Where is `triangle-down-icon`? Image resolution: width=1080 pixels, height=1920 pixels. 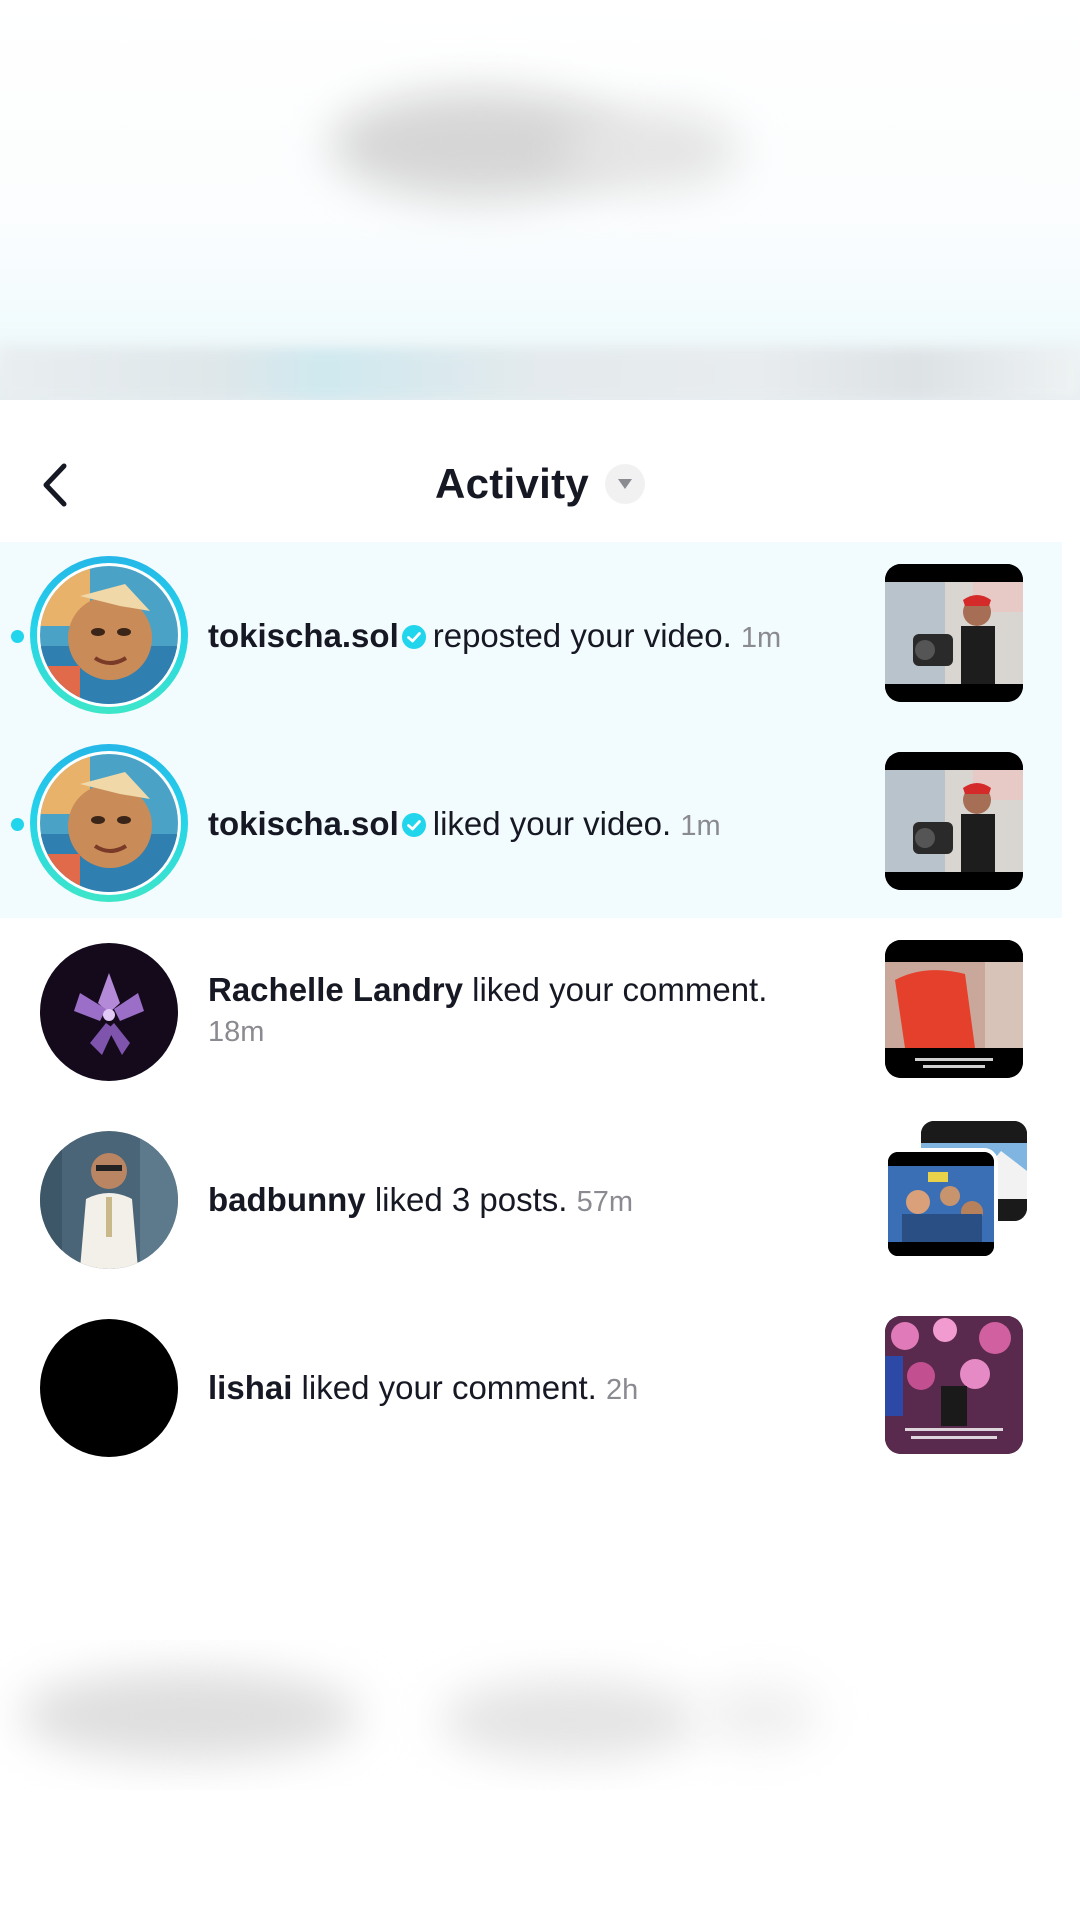 triangle-down-icon is located at coordinates (625, 484).